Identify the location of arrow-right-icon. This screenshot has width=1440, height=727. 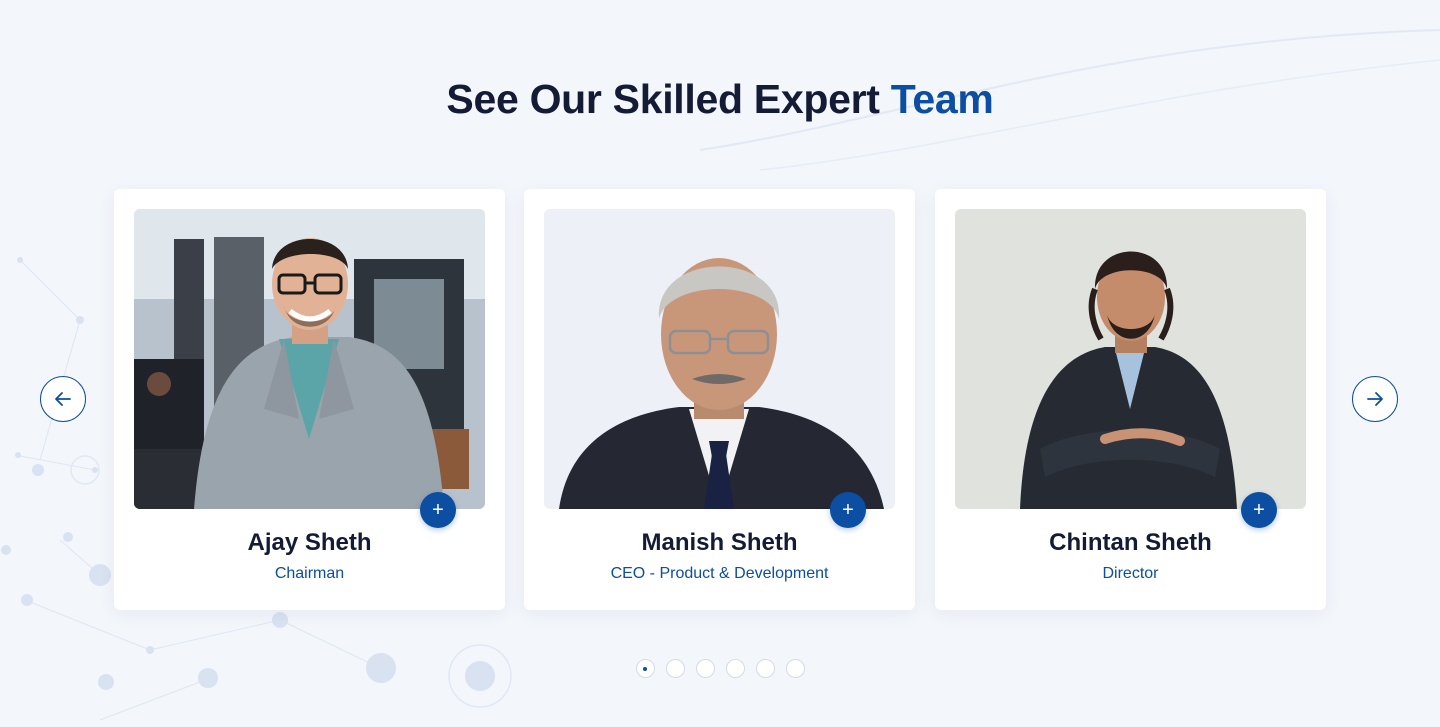
(1375, 399).